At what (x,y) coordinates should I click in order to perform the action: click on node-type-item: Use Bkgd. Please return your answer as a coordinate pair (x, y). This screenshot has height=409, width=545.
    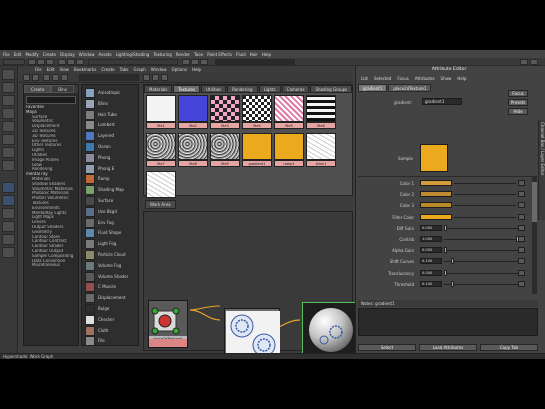
    Looking at the image, I should click on (110, 211).